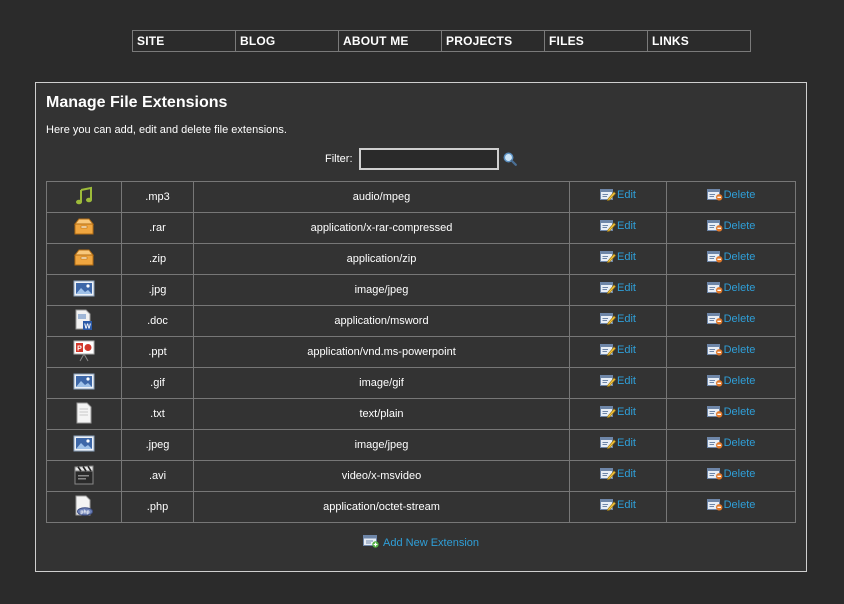 Image resolution: width=844 pixels, height=604 pixels. Describe the element at coordinates (84, 321) in the screenshot. I see `row-icon-cell: W` at that location.